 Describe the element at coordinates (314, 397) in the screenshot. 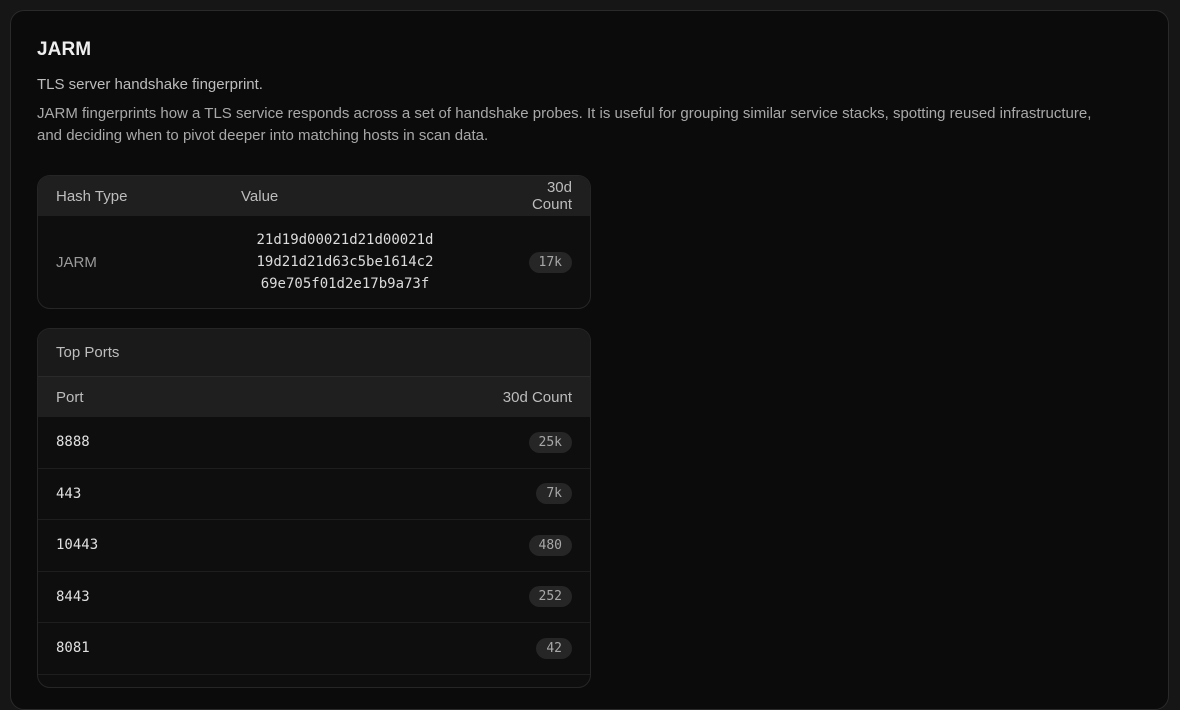

I see `top-ports-header: Port 30d Count` at that location.